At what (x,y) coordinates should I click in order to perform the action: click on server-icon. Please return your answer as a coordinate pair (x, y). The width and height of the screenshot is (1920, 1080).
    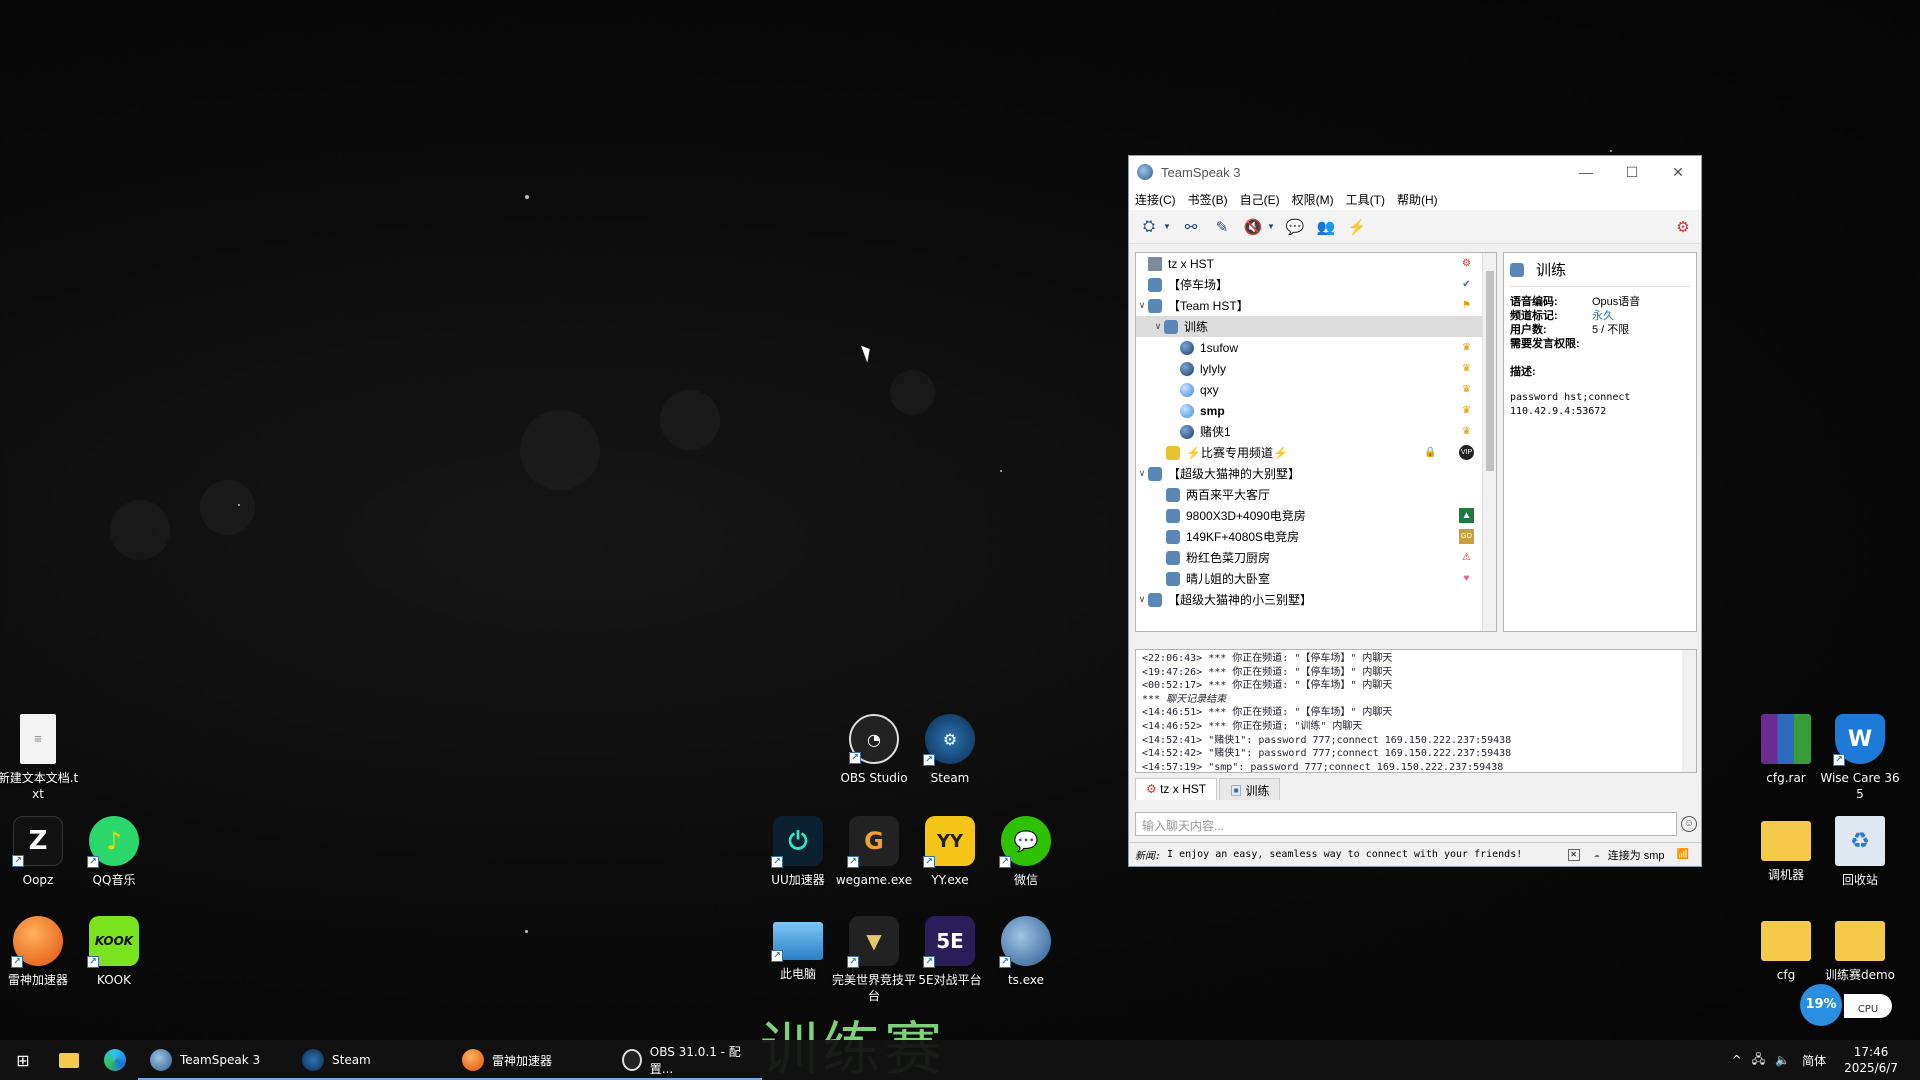
    Looking at the image, I should click on (1155, 263).